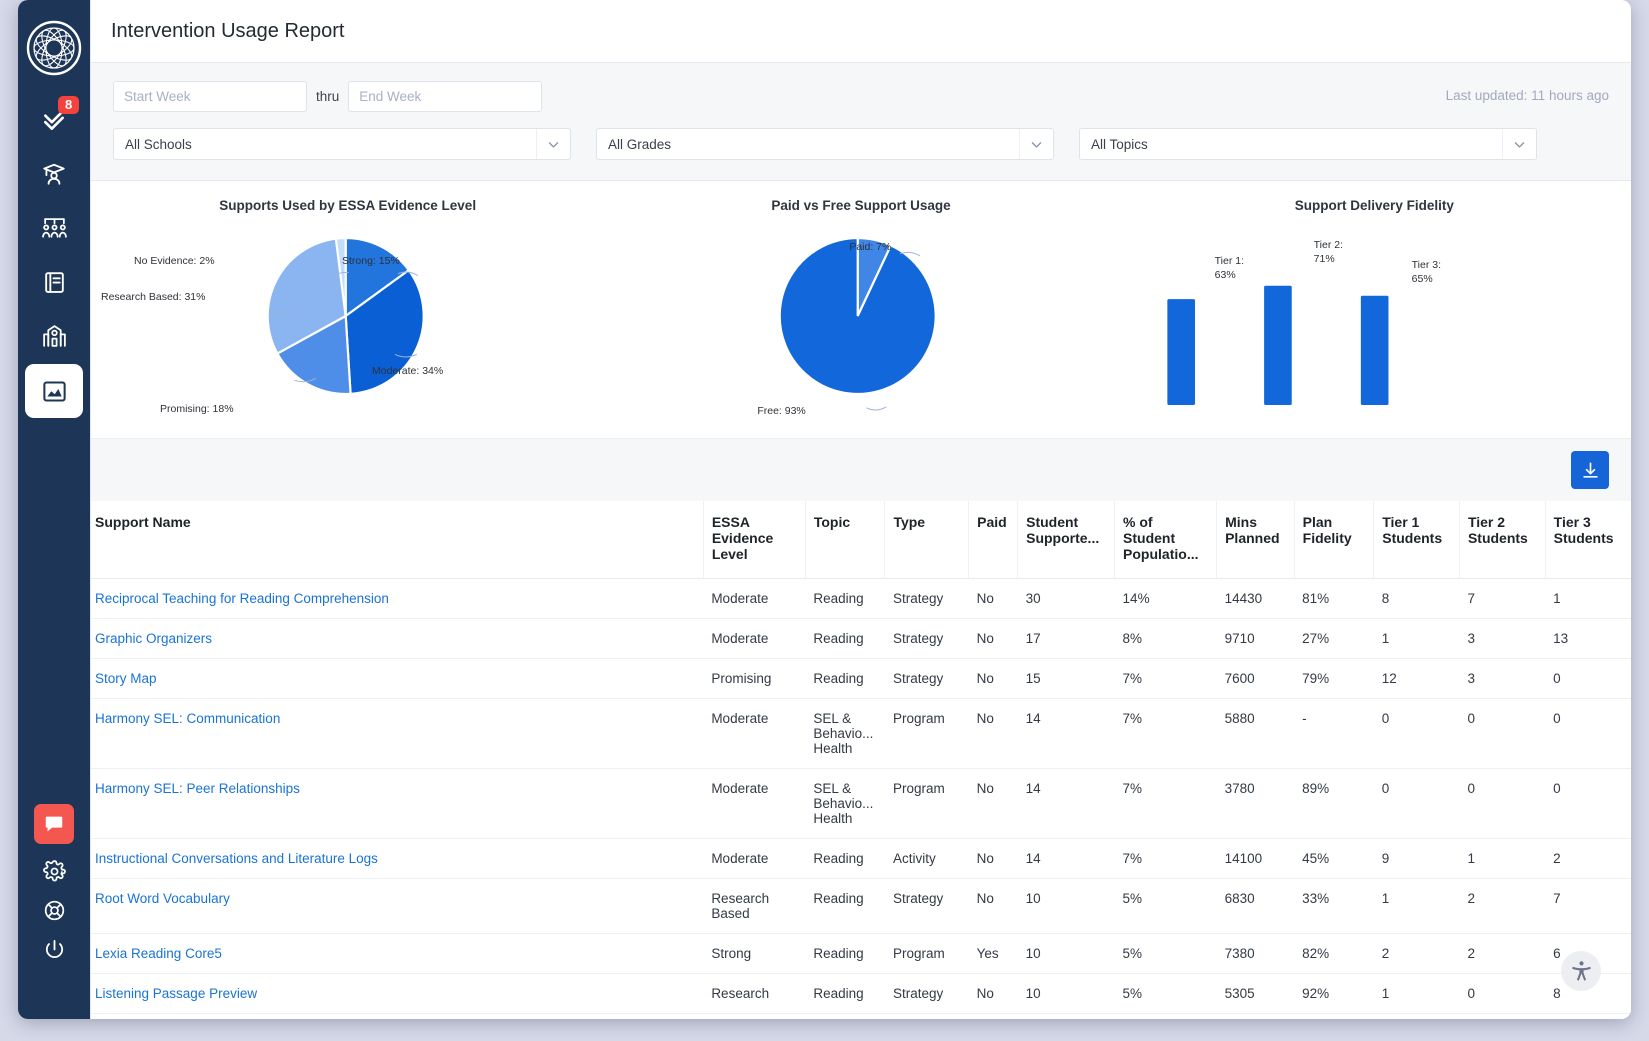  Describe the element at coordinates (176, 993) in the screenshot. I see `support-name-link: Listening Passage Preview` at that location.